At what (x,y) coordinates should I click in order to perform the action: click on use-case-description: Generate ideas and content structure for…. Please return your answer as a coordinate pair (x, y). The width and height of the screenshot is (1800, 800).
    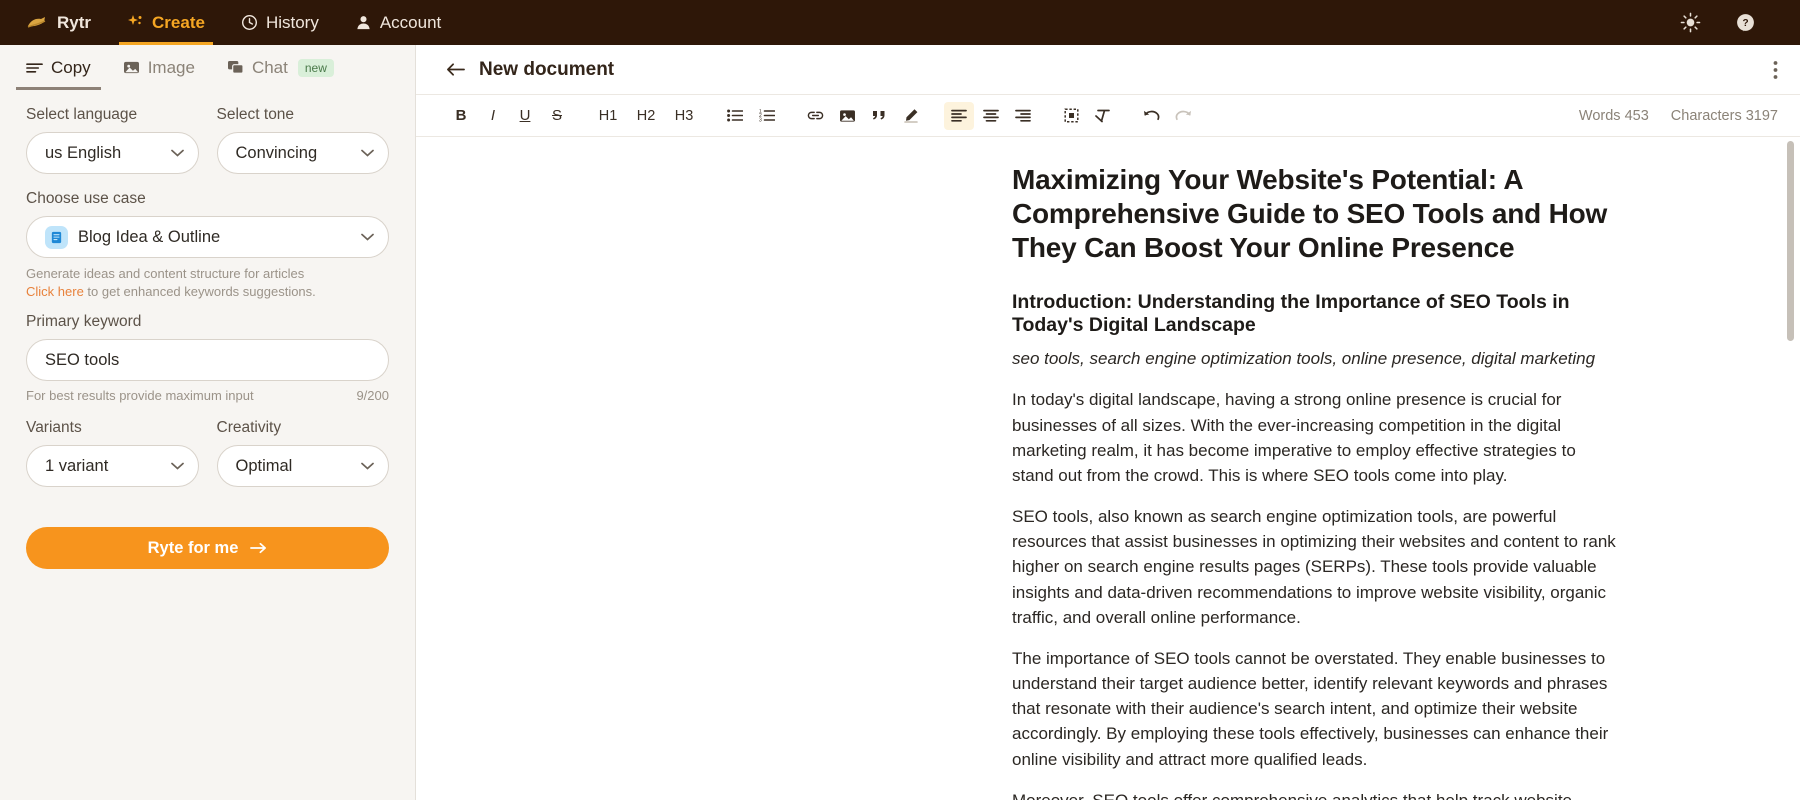
    Looking at the image, I should click on (165, 273).